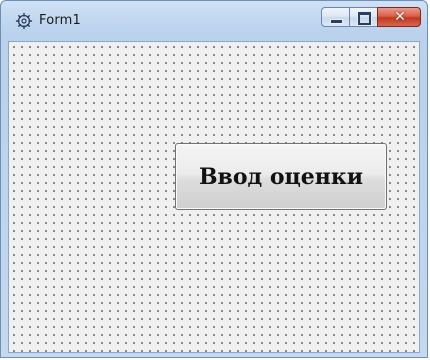 The height and width of the screenshot is (360, 430). I want to click on enter-grade-button-label: Ввод оценки, so click(281, 176).